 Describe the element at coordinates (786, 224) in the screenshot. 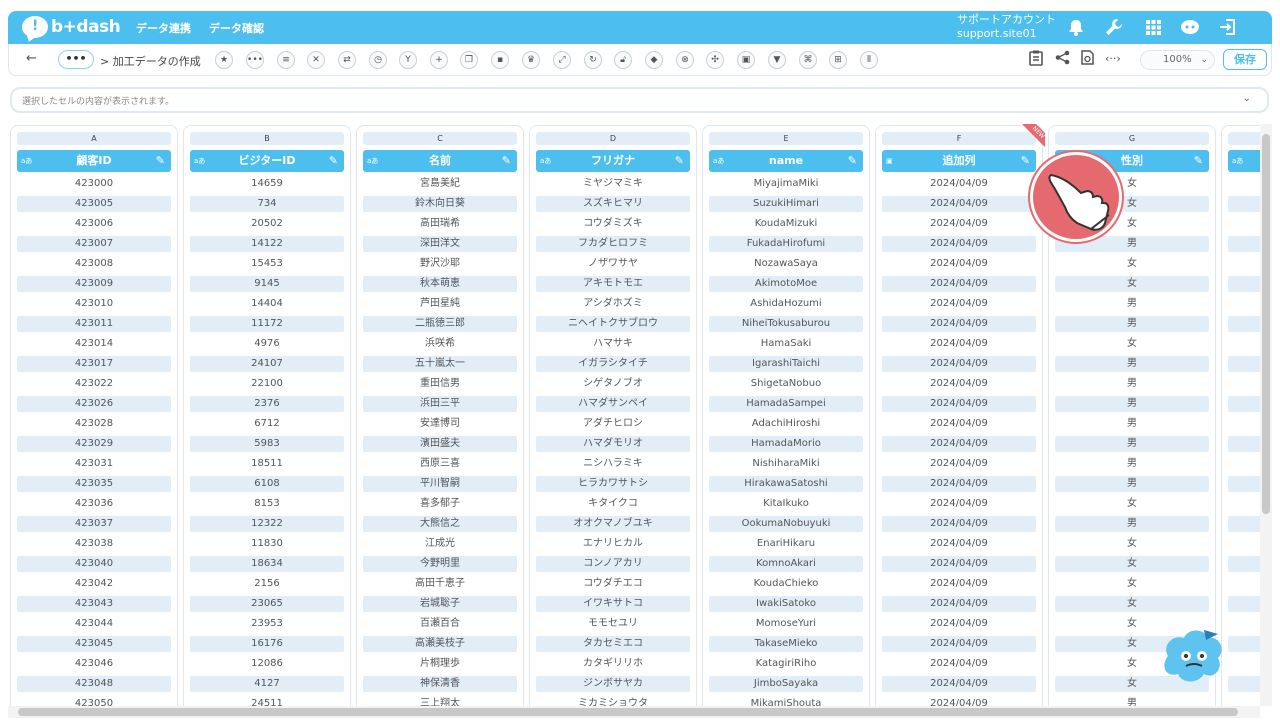

I see `table-cell: KoudaMizuki` at that location.